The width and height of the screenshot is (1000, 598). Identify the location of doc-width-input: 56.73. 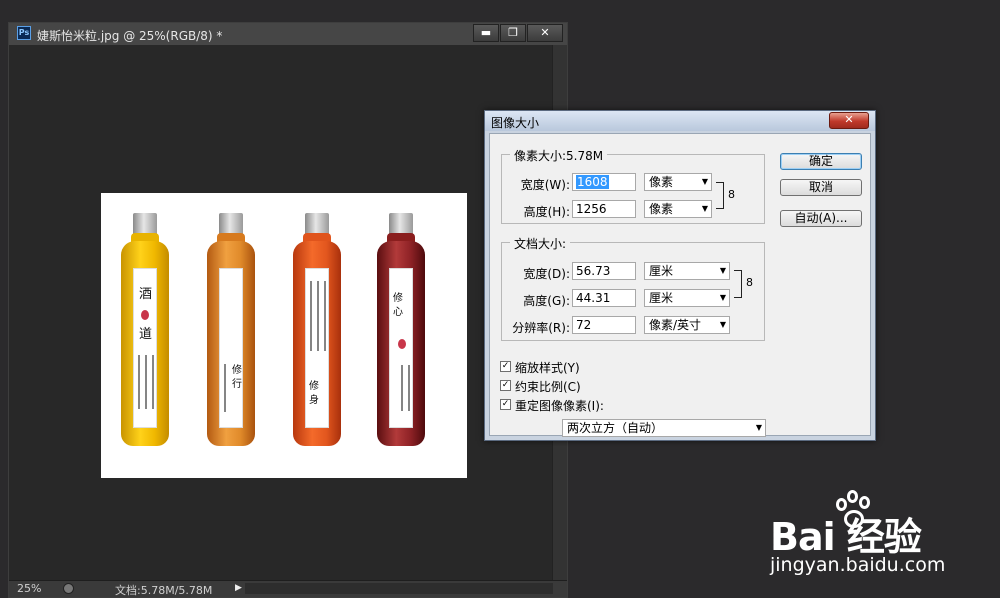
(604, 271).